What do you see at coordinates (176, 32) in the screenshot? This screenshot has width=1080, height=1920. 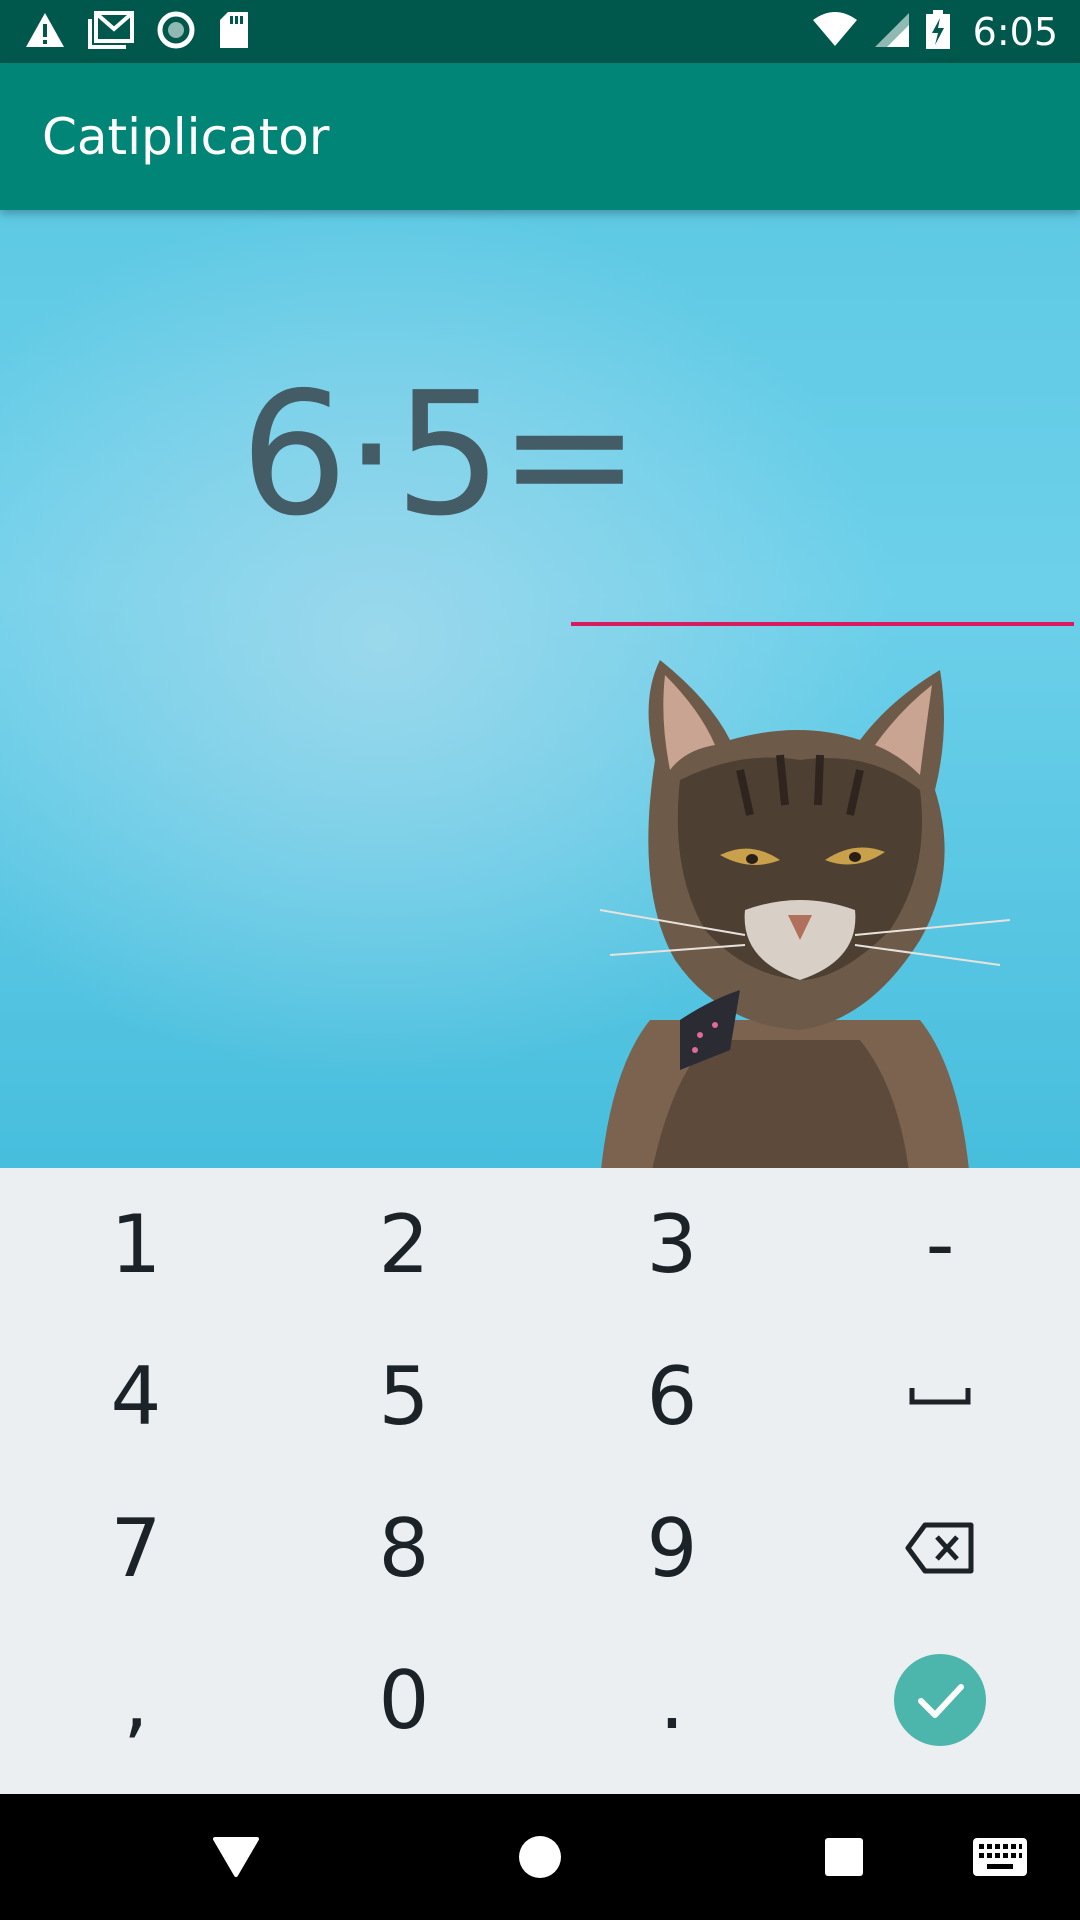 I see `sync-circle-icon` at bounding box center [176, 32].